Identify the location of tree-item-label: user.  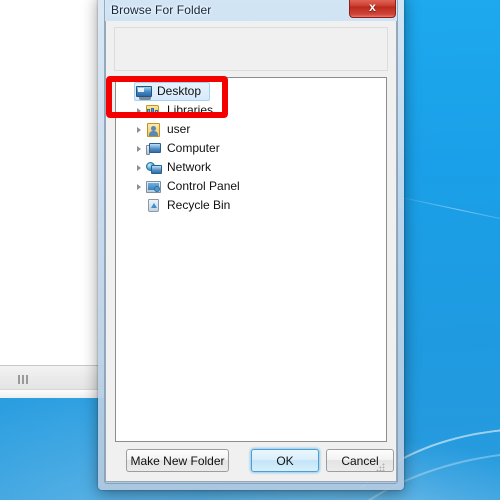
(179, 129).